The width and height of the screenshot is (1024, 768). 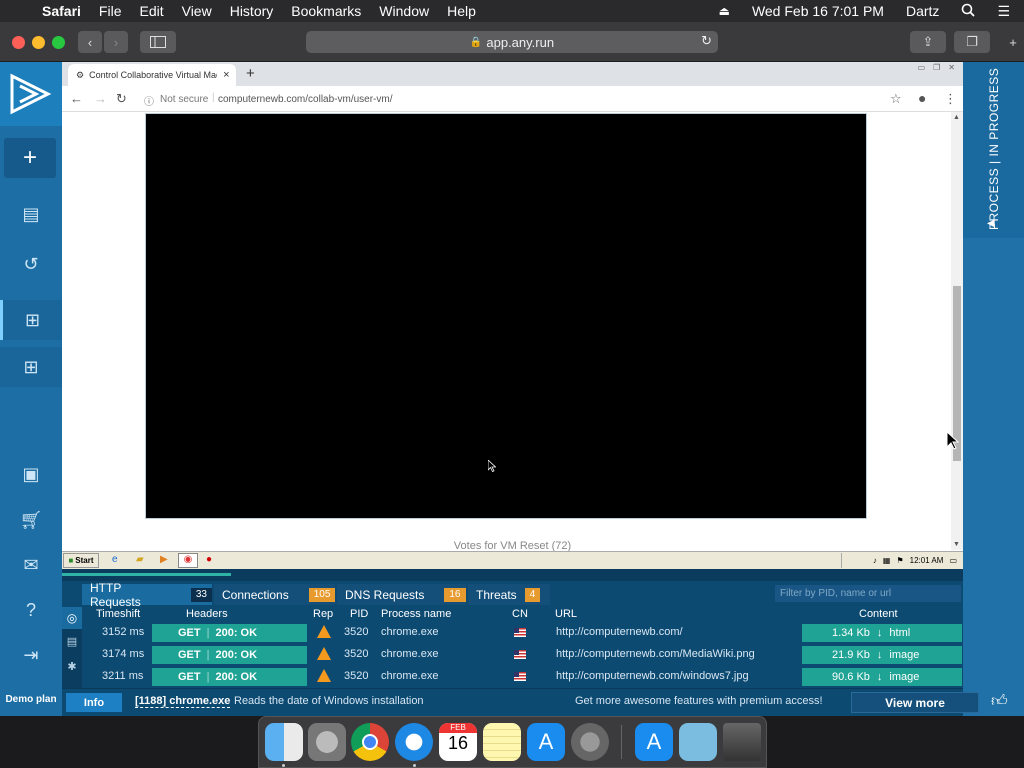 What do you see at coordinates (197, 11) in the screenshot?
I see `menu-view: View` at bounding box center [197, 11].